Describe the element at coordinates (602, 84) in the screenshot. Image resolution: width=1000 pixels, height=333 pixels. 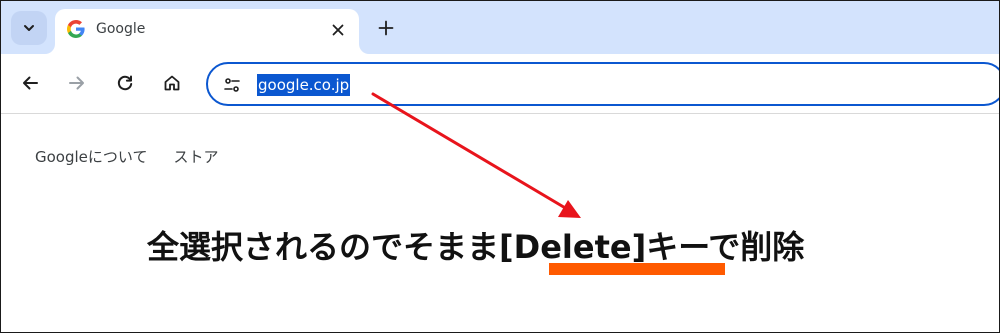
I see `address-bar: google.co.jp` at that location.